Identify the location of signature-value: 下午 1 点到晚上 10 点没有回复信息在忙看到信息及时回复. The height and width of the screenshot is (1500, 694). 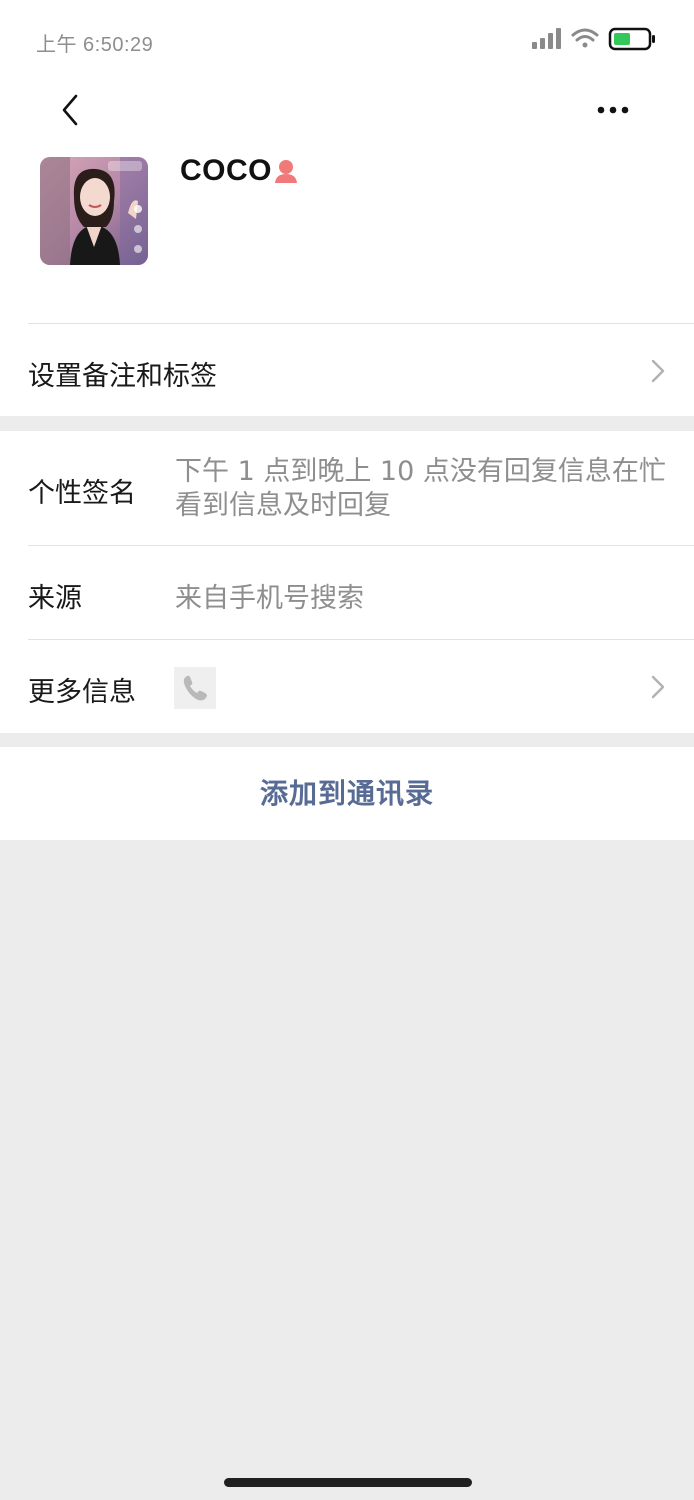
(420, 488).